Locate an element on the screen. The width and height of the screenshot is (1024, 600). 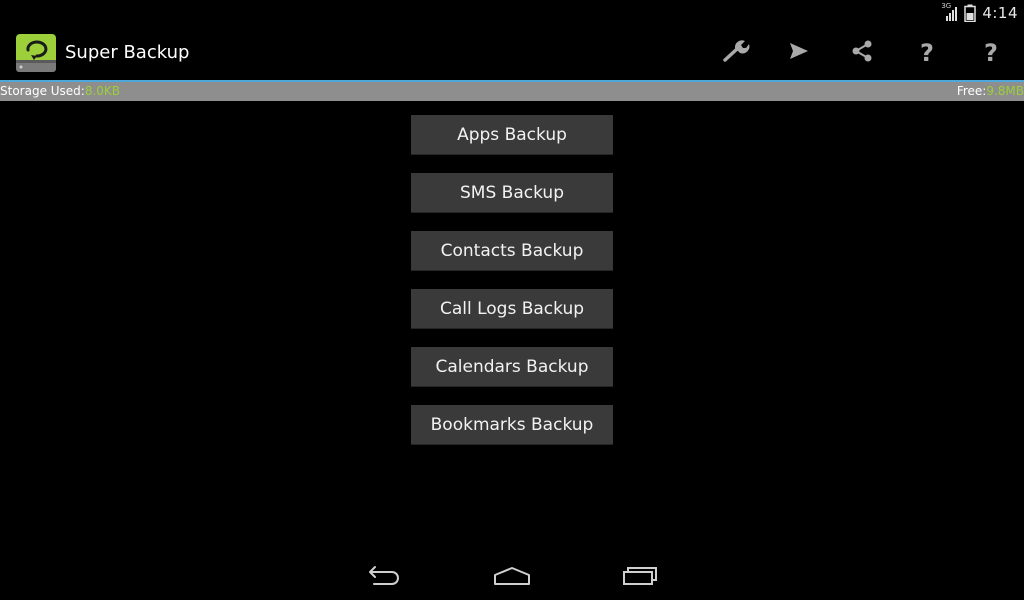
share-icon is located at coordinates (862, 53).